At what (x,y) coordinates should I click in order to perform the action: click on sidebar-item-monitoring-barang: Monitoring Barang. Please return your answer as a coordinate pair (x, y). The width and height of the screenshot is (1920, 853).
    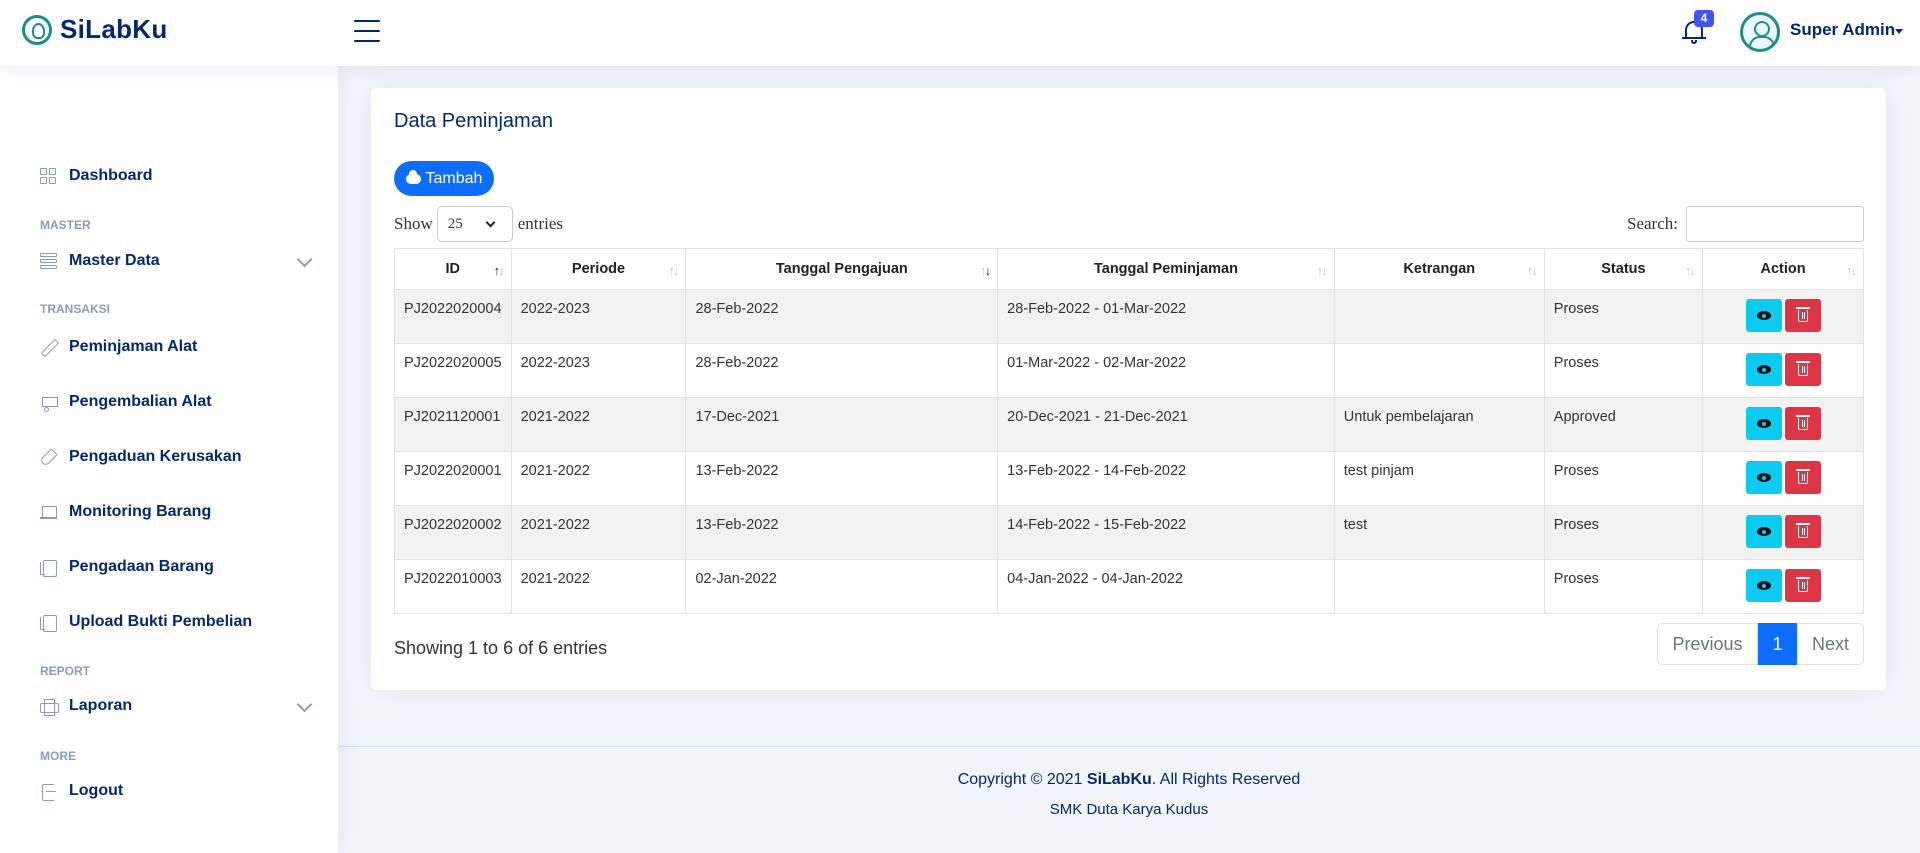
    Looking at the image, I should click on (175, 512).